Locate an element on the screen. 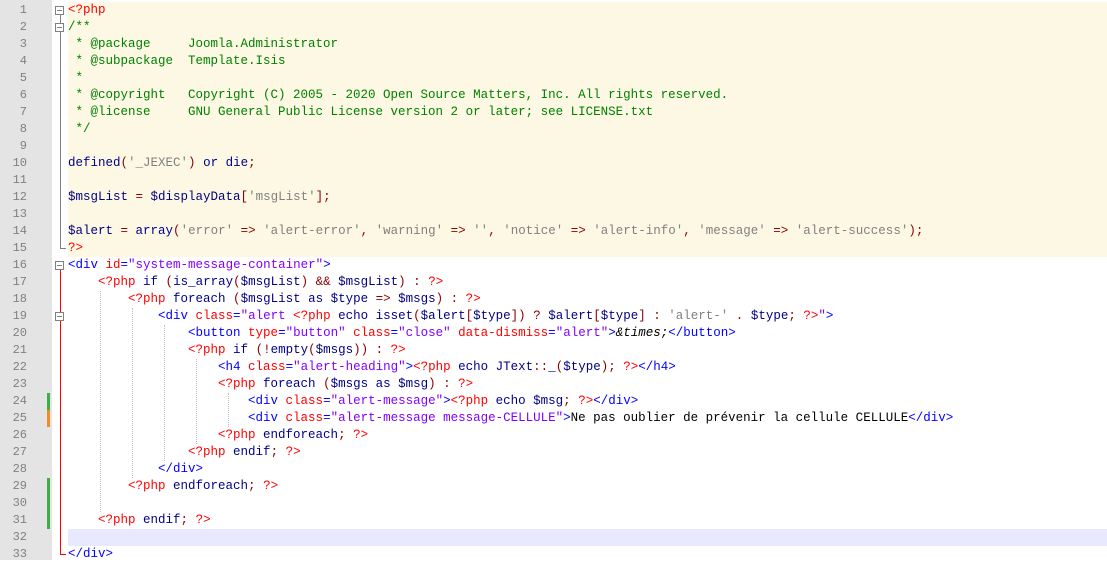 This screenshot has width=1107, height=563. code-token: $msg is located at coordinates (548, 401).